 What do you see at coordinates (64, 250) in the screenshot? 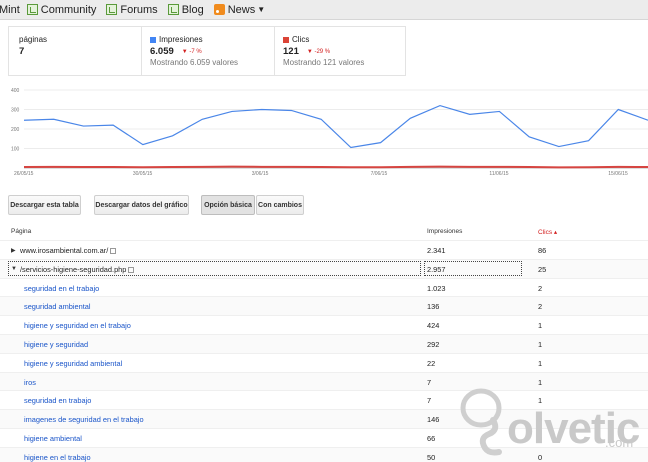
I see `page-text: www.irosambiental.com.ar/` at bounding box center [64, 250].